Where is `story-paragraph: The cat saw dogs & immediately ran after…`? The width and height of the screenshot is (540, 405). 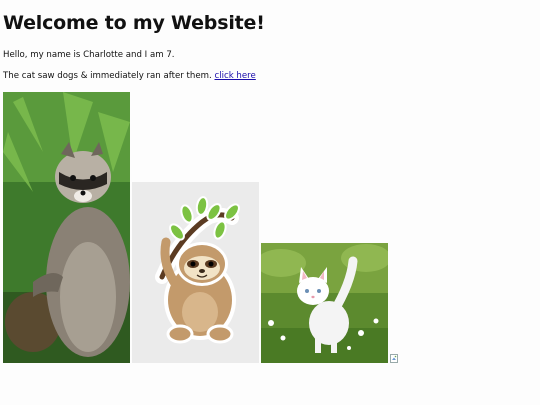
story-paragraph: The cat saw dogs & immediately ran after… is located at coordinates (129, 76).